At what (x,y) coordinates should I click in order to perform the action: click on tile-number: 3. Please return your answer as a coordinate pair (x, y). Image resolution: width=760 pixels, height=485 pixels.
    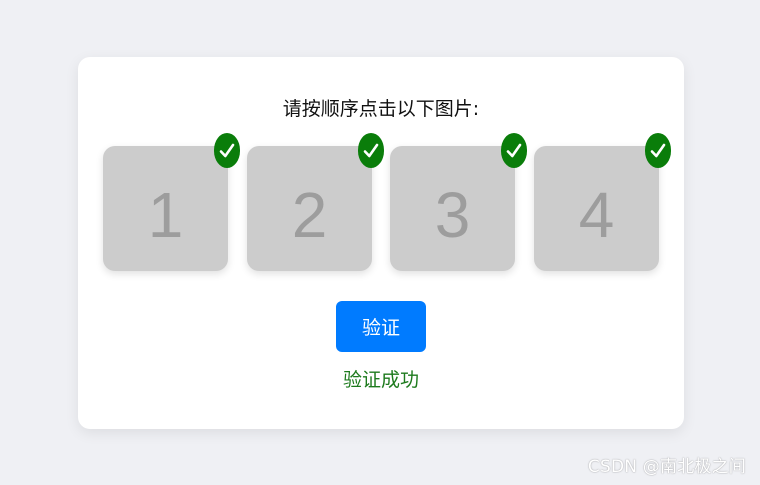
    Looking at the image, I should click on (452, 214).